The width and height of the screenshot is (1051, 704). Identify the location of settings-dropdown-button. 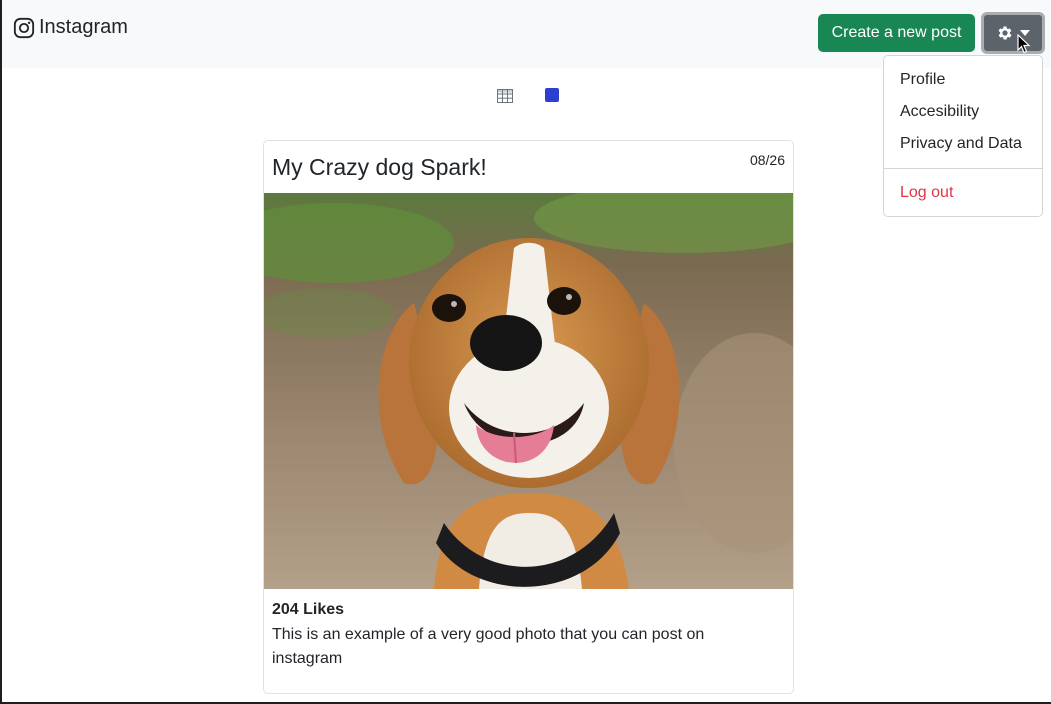
(1013, 33).